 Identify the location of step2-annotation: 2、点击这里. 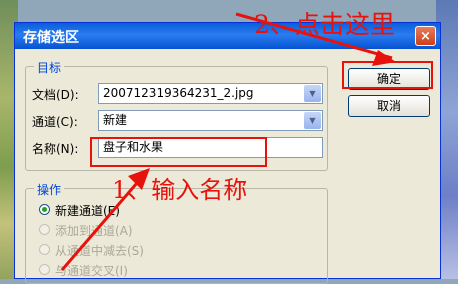
(324, 24).